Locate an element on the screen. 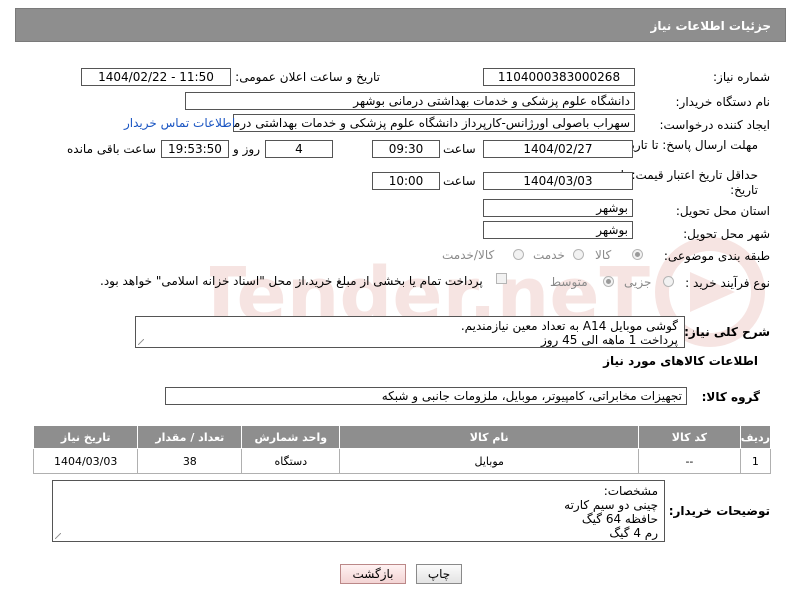 The height and width of the screenshot is (598, 788). process-radio-minor is located at coordinates (668, 281).